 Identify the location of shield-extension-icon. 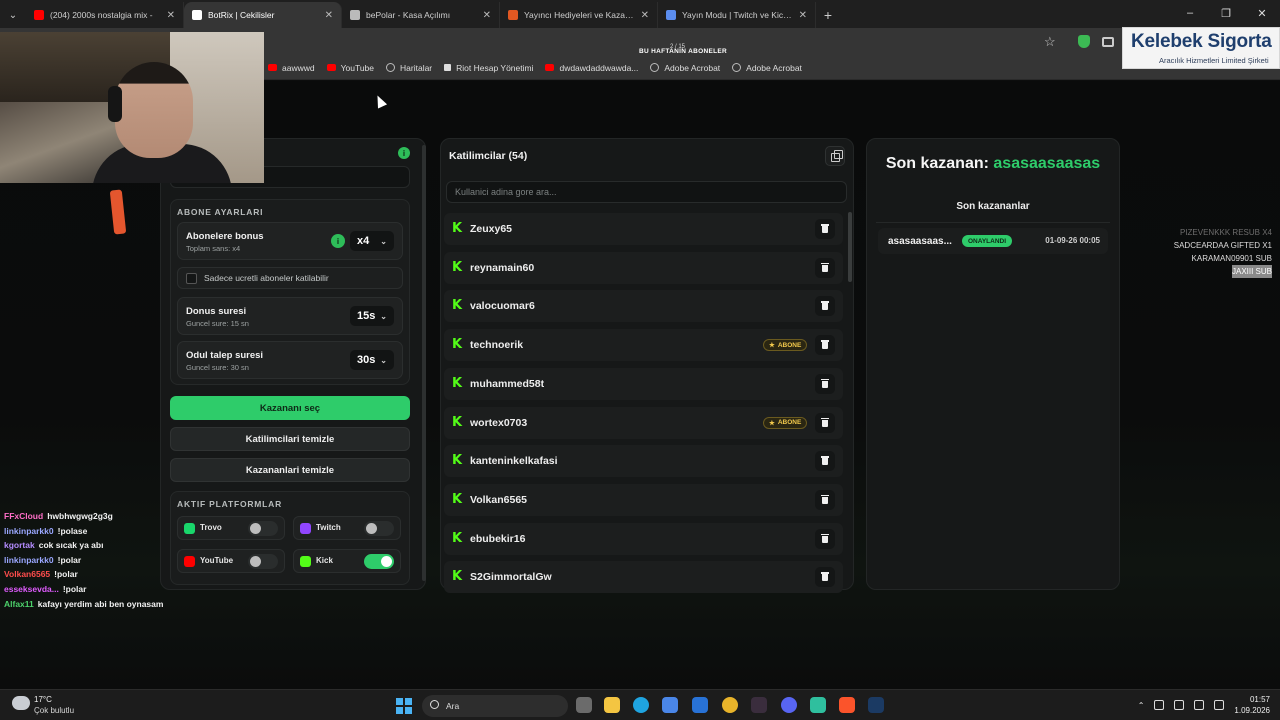
(1084, 41).